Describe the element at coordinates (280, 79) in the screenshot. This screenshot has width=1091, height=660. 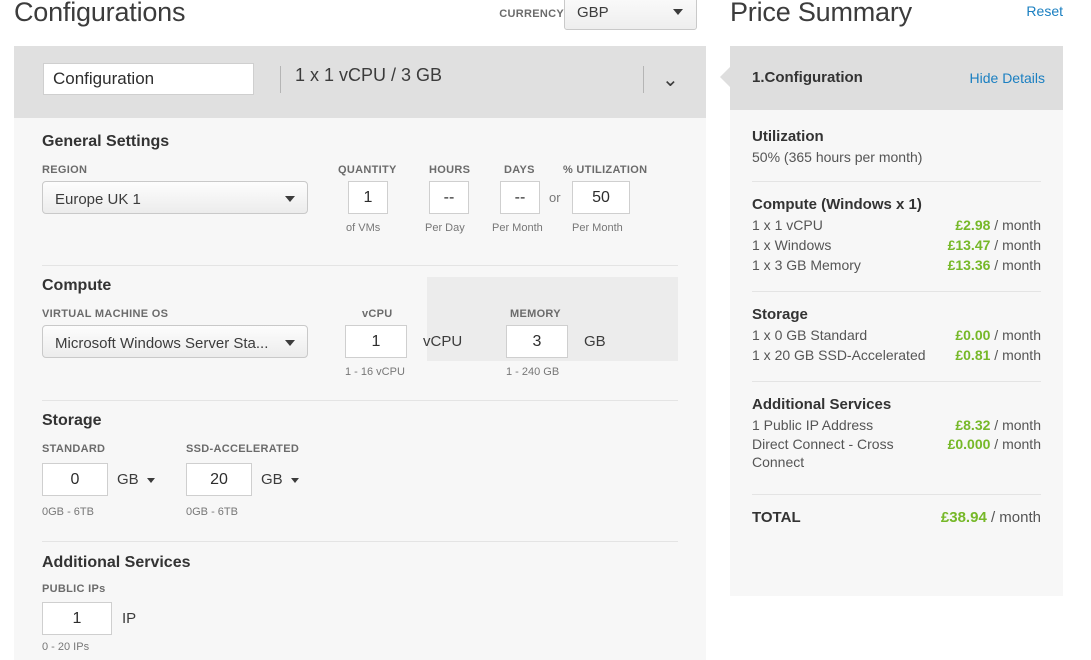
I see `strip-divider-left` at that location.